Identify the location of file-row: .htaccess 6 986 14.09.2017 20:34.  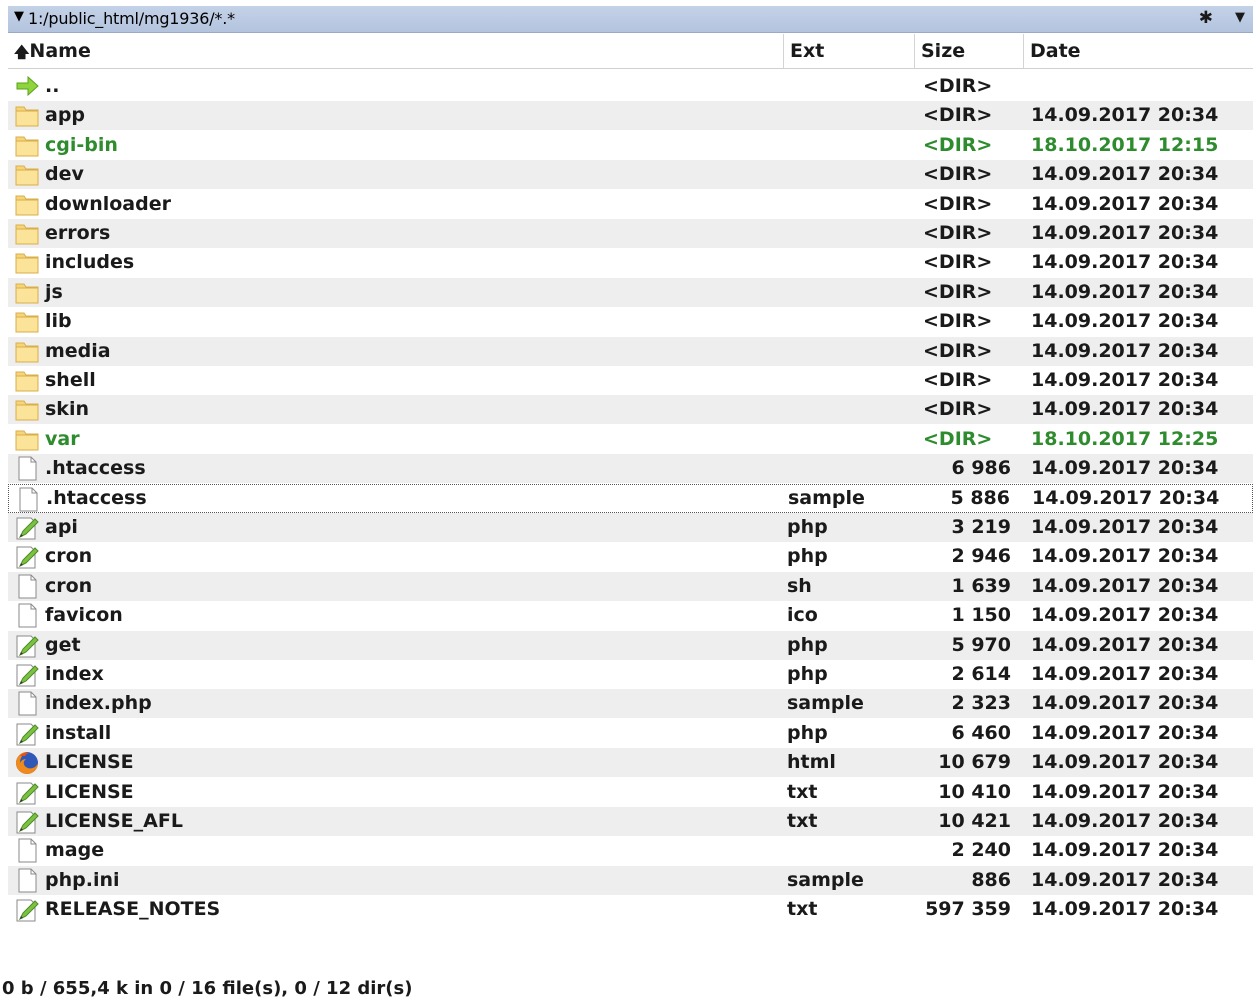
(630, 469).